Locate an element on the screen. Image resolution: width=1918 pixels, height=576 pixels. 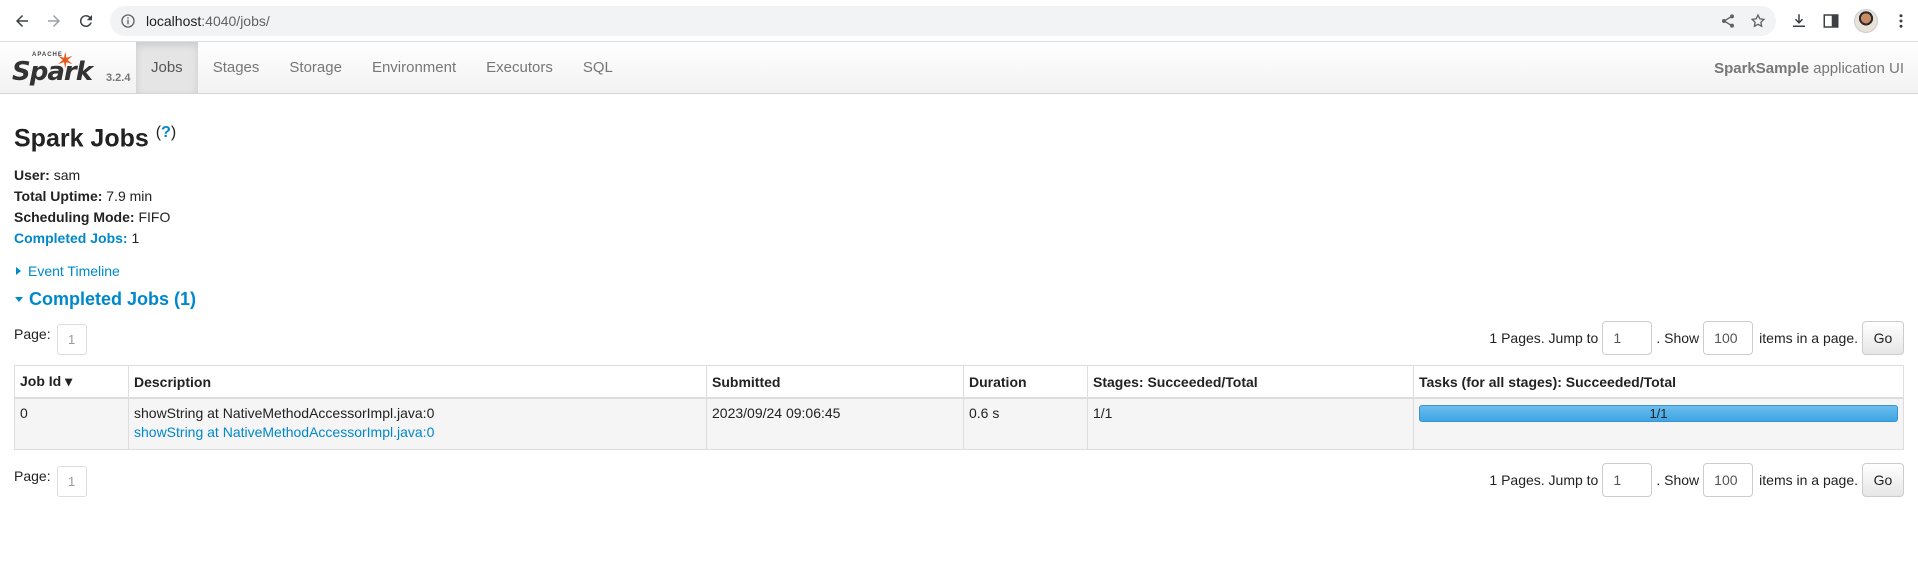
back-button is located at coordinates (22, 21).